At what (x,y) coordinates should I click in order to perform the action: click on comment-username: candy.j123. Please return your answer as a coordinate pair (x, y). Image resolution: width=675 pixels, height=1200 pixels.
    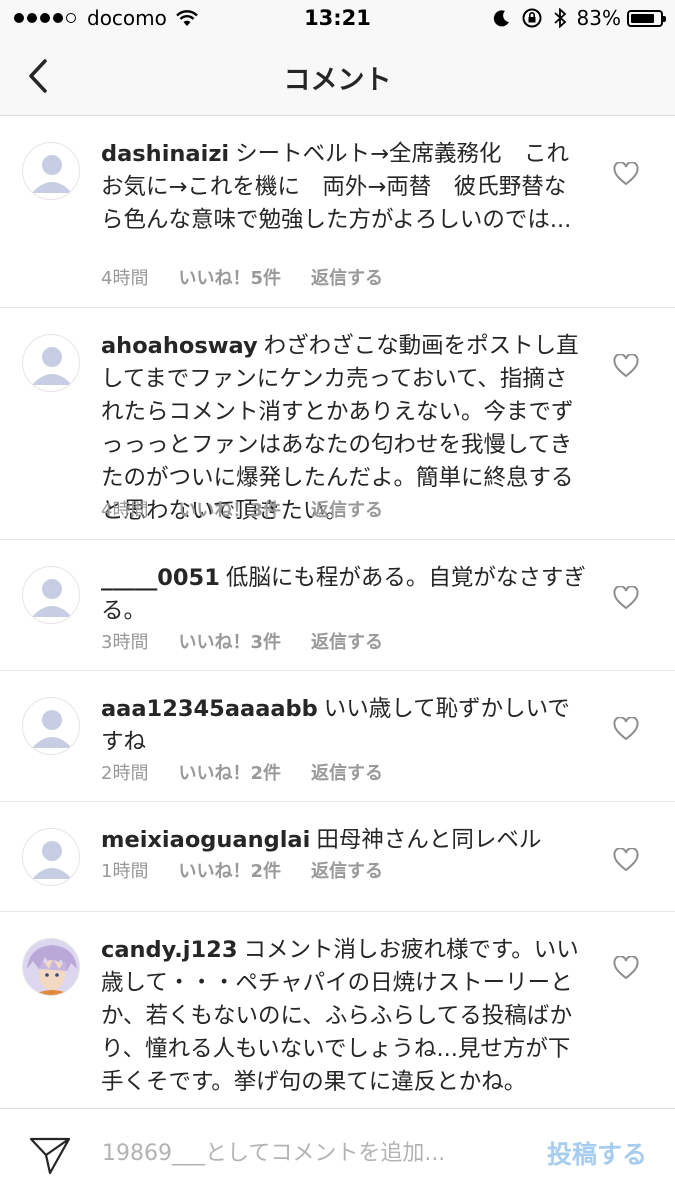
    Looking at the image, I should click on (169, 950).